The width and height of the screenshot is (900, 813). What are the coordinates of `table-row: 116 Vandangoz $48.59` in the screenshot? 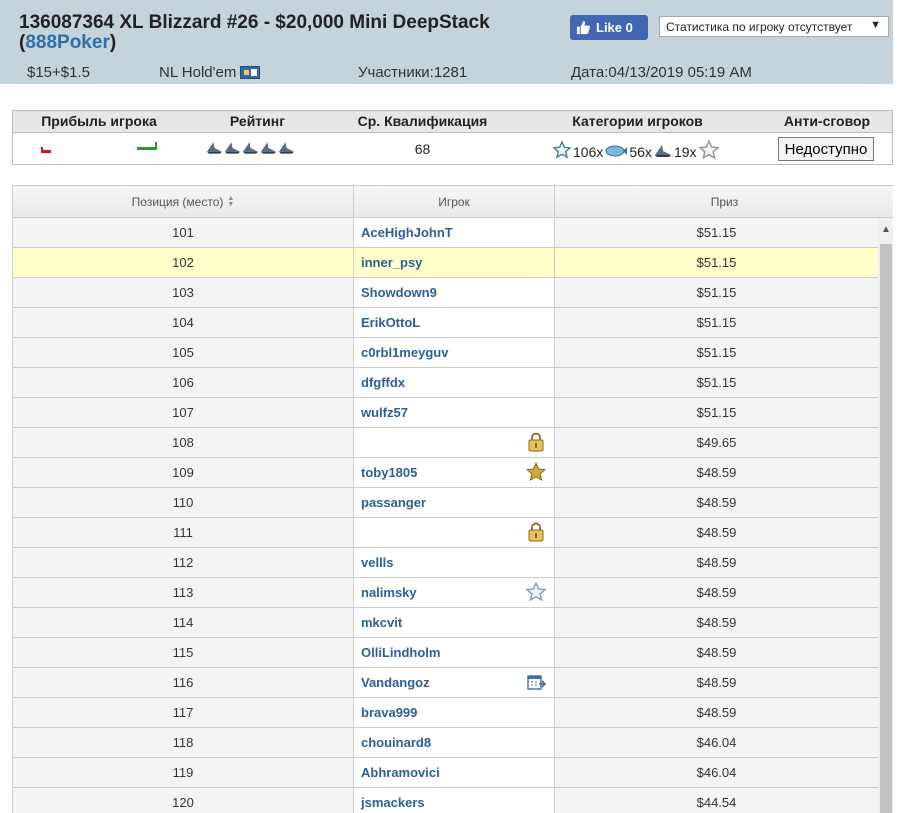 It's located at (445, 683).